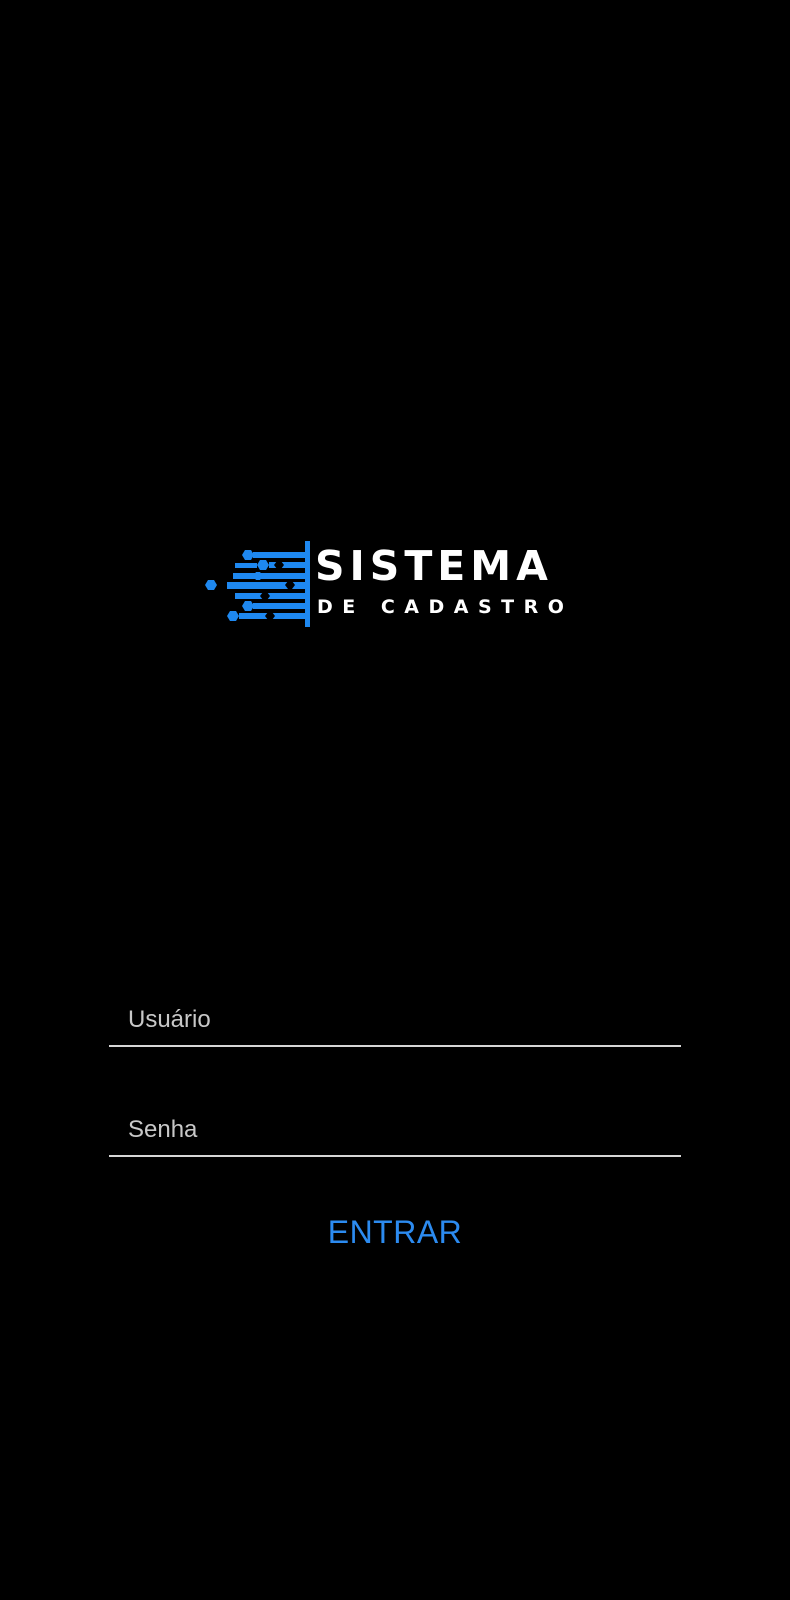  Describe the element at coordinates (445, 607) in the screenshot. I see `logo-subtitle: DE CADASTRO` at that location.